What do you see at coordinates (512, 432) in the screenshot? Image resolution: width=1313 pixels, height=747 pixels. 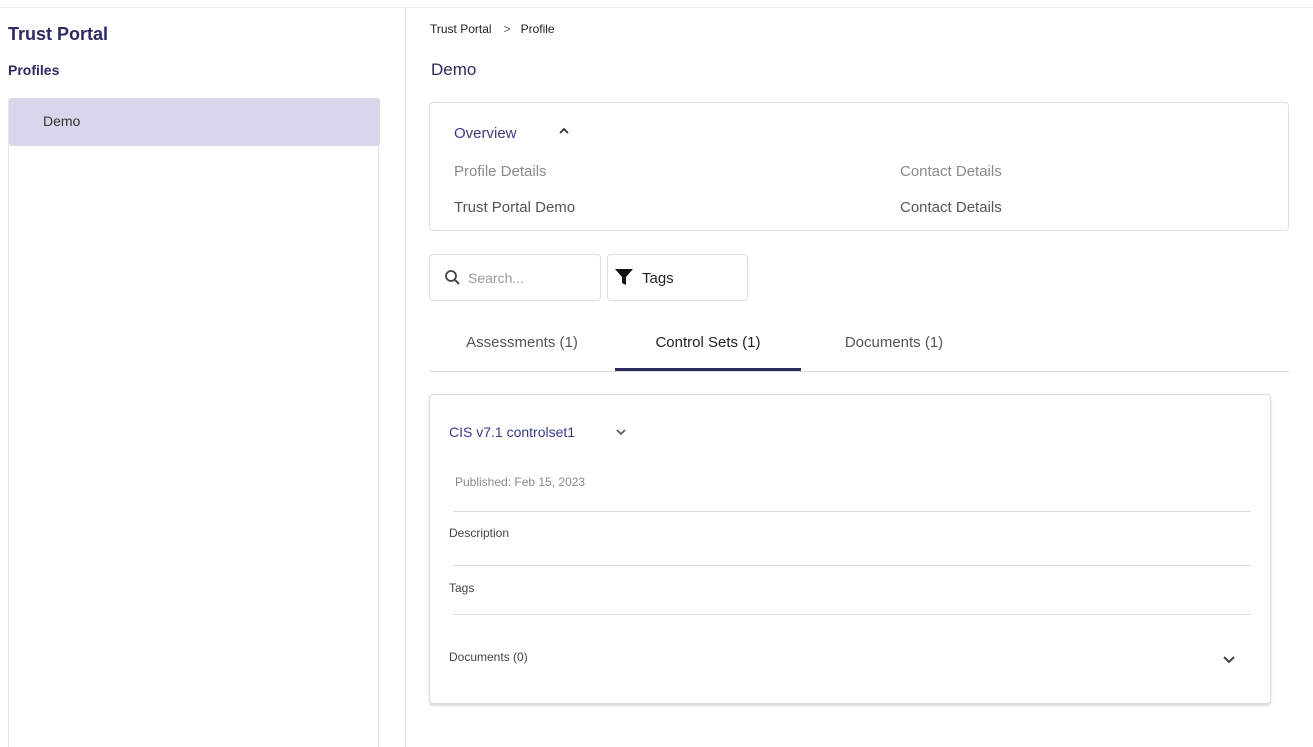 I see `control-set-title: CIS v7.1 controlset1` at bounding box center [512, 432].